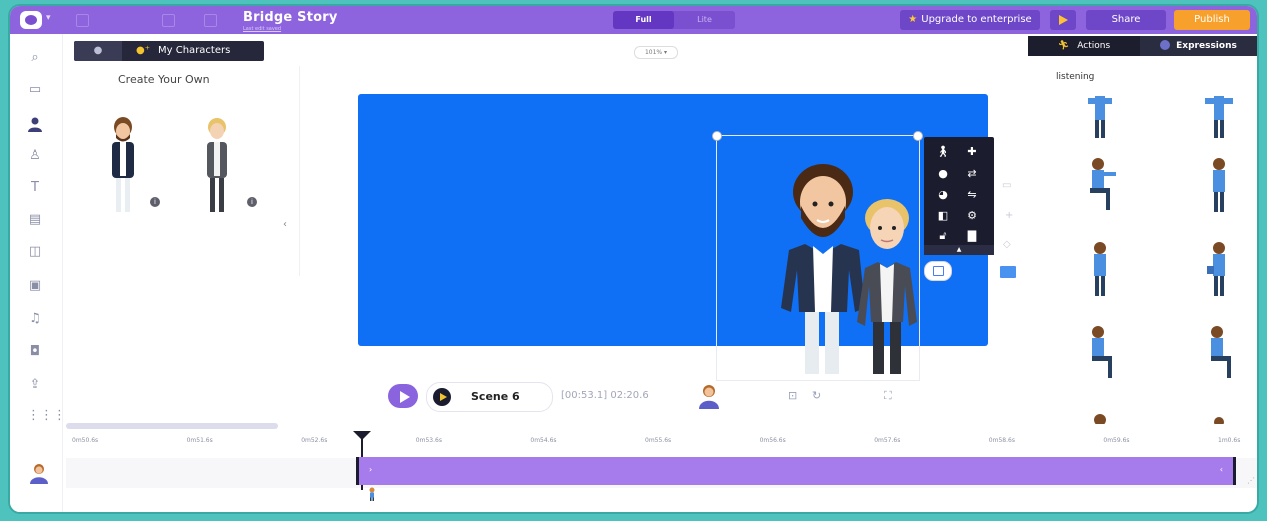 This screenshot has width=1267, height=521. What do you see at coordinates (35, 252) in the screenshot?
I see `charts-icon: ◫` at bounding box center [35, 252].